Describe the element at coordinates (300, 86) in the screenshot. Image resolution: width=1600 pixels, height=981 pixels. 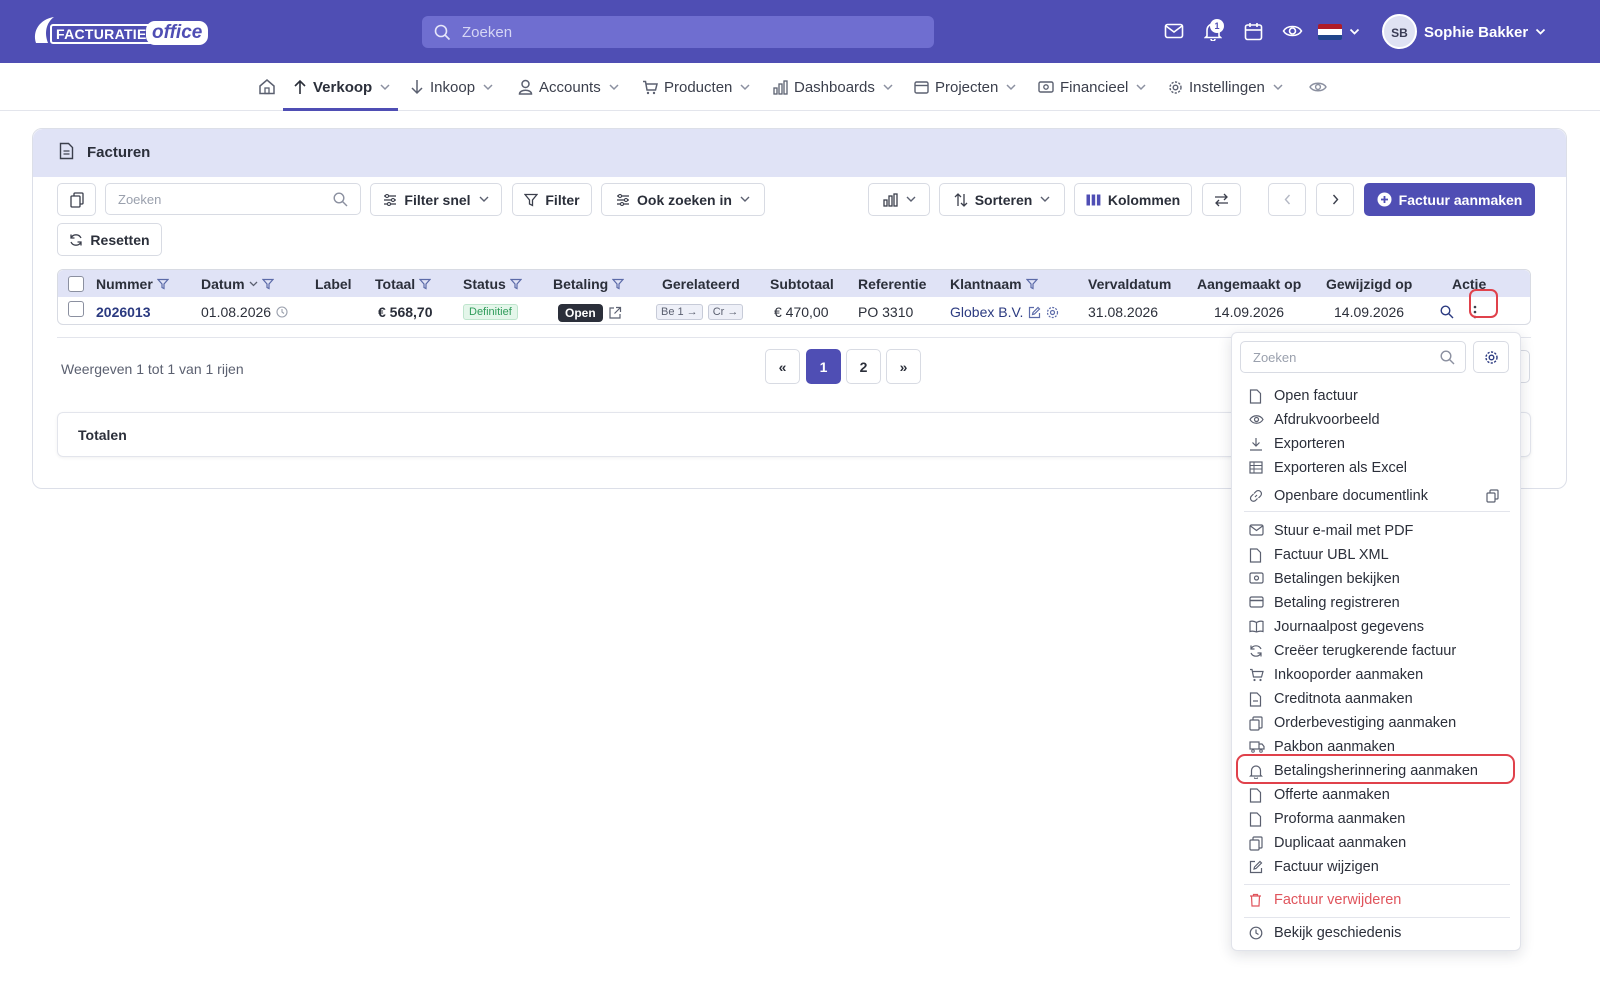
I see `arrow-up-icon` at that location.